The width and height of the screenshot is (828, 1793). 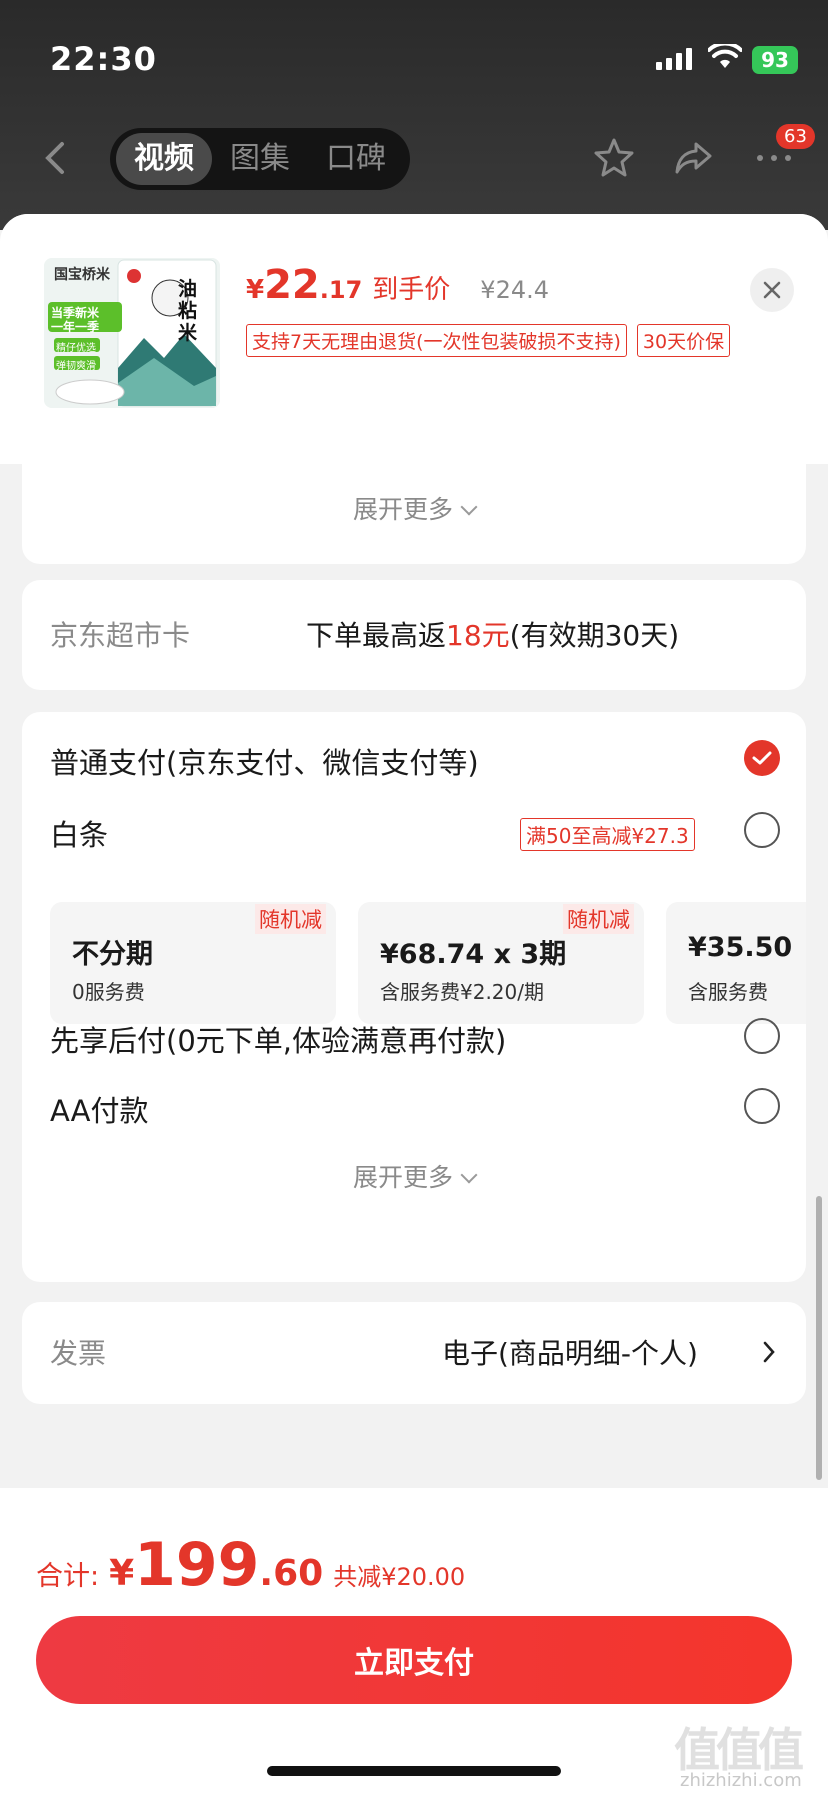 I want to click on aa-payment-radio, so click(x=762, y=1106).